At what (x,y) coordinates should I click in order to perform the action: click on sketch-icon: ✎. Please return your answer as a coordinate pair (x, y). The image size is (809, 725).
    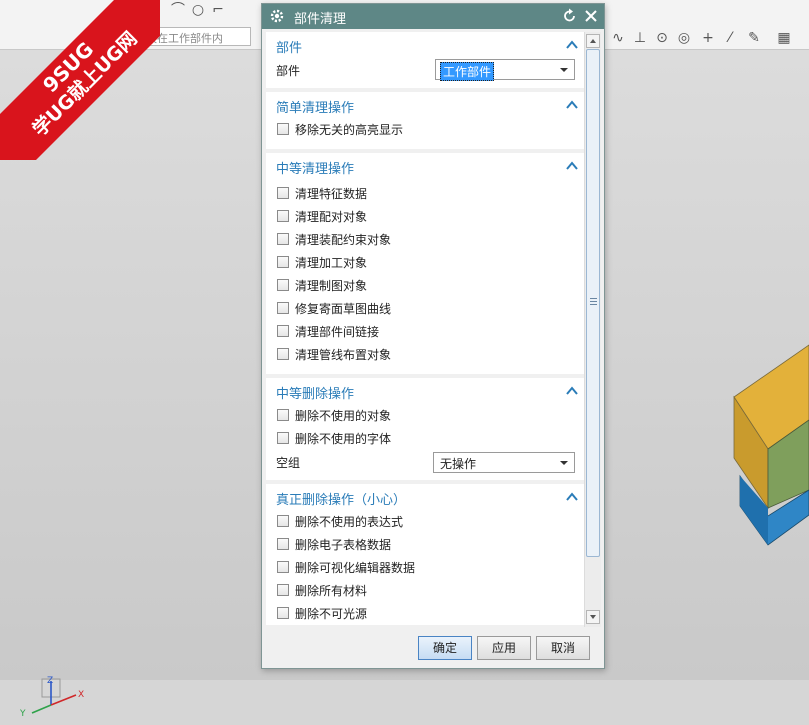
    Looking at the image, I should click on (754, 38).